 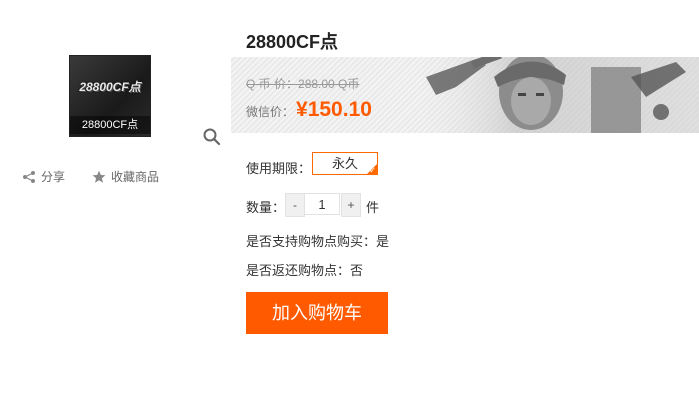 I want to click on share-label: 分享, so click(x=53, y=177).